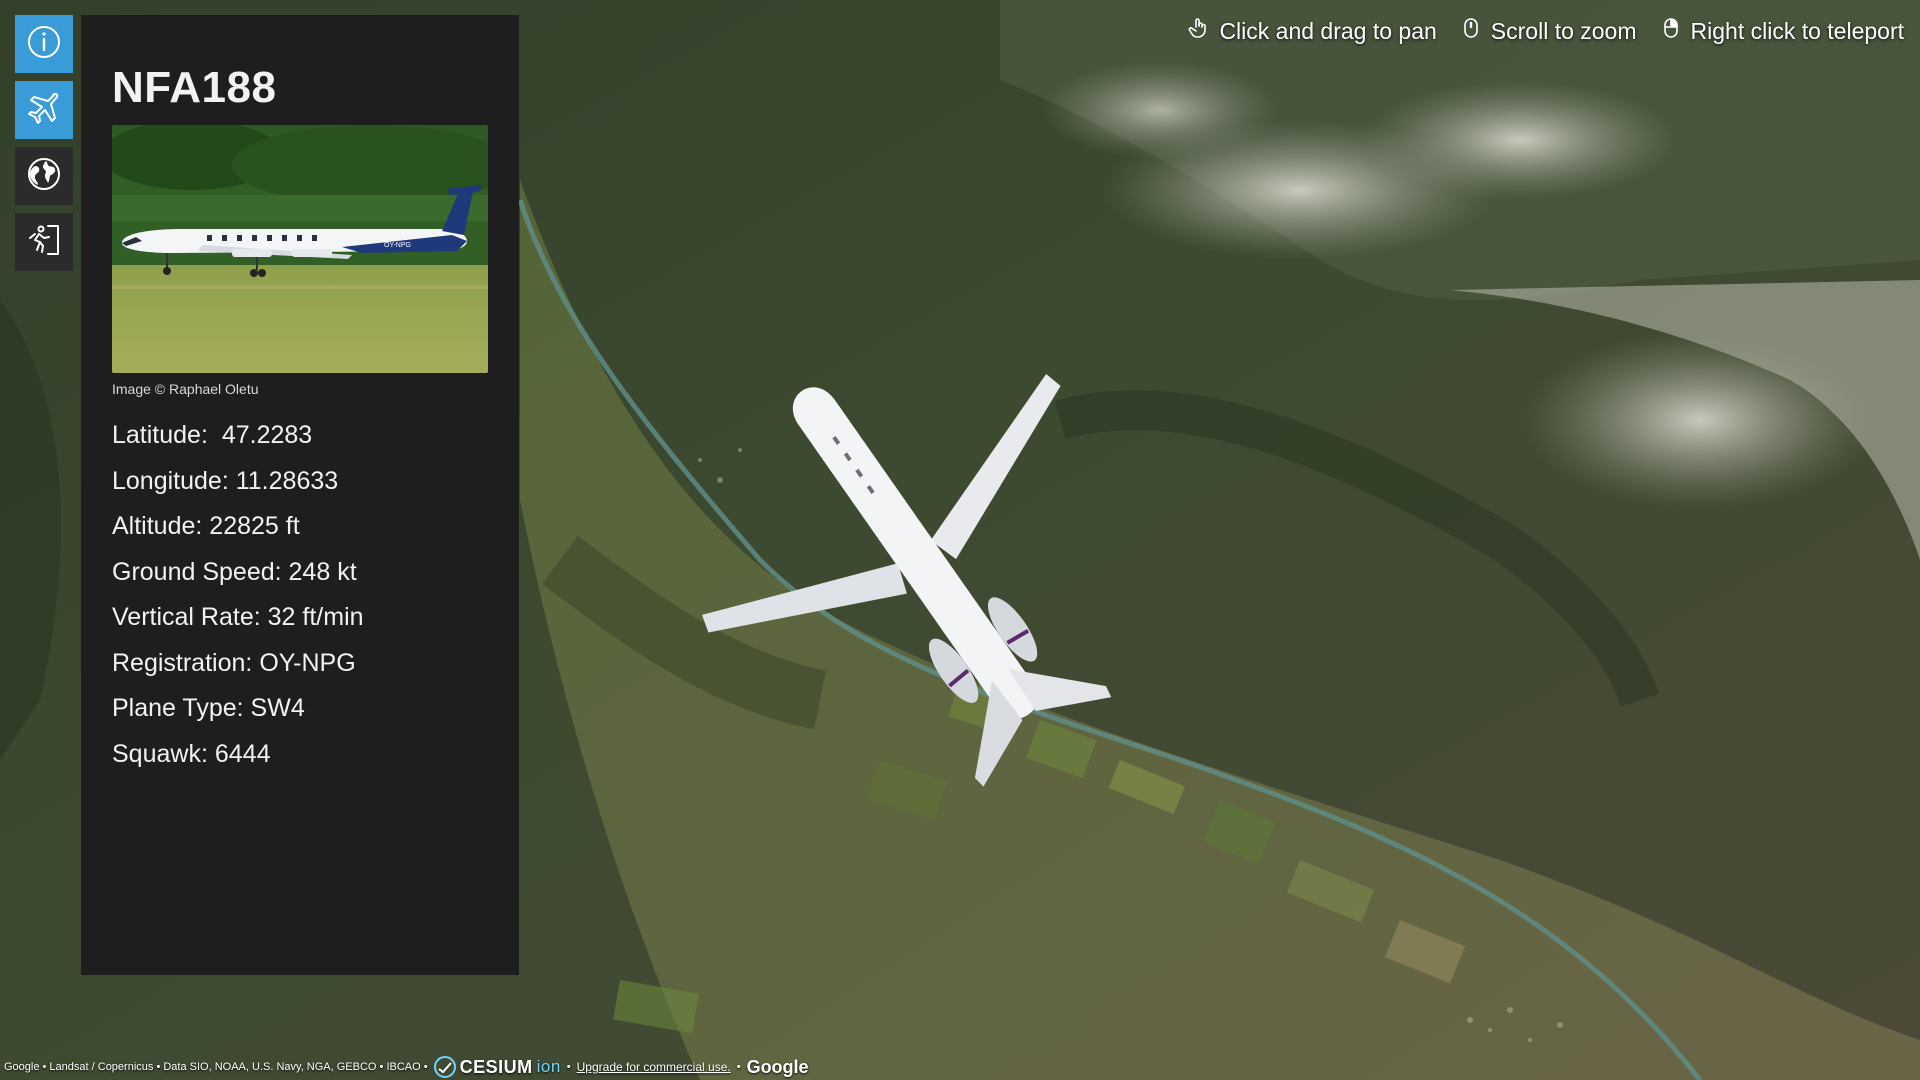  I want to click on side-toolbar, so click(44, 143).